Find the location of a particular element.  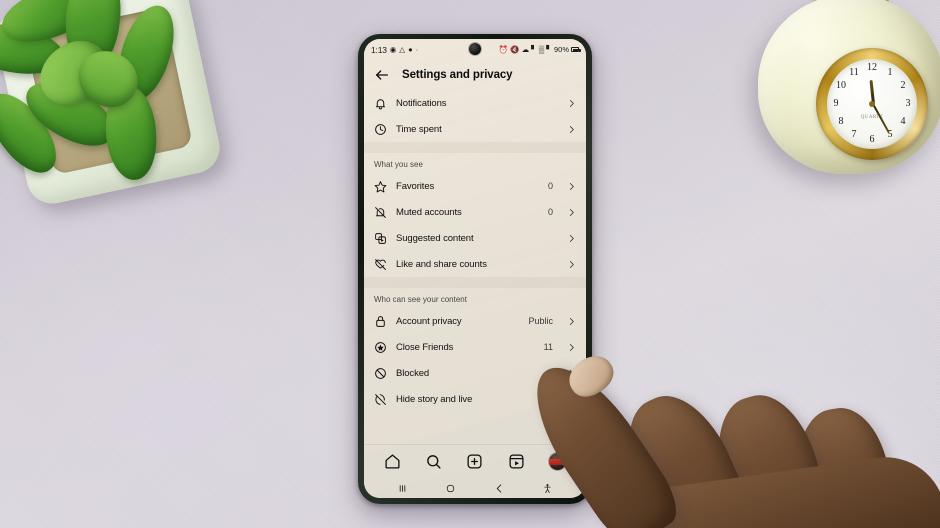

wifi-icon: ☁ is located at coordinates (525, 49).